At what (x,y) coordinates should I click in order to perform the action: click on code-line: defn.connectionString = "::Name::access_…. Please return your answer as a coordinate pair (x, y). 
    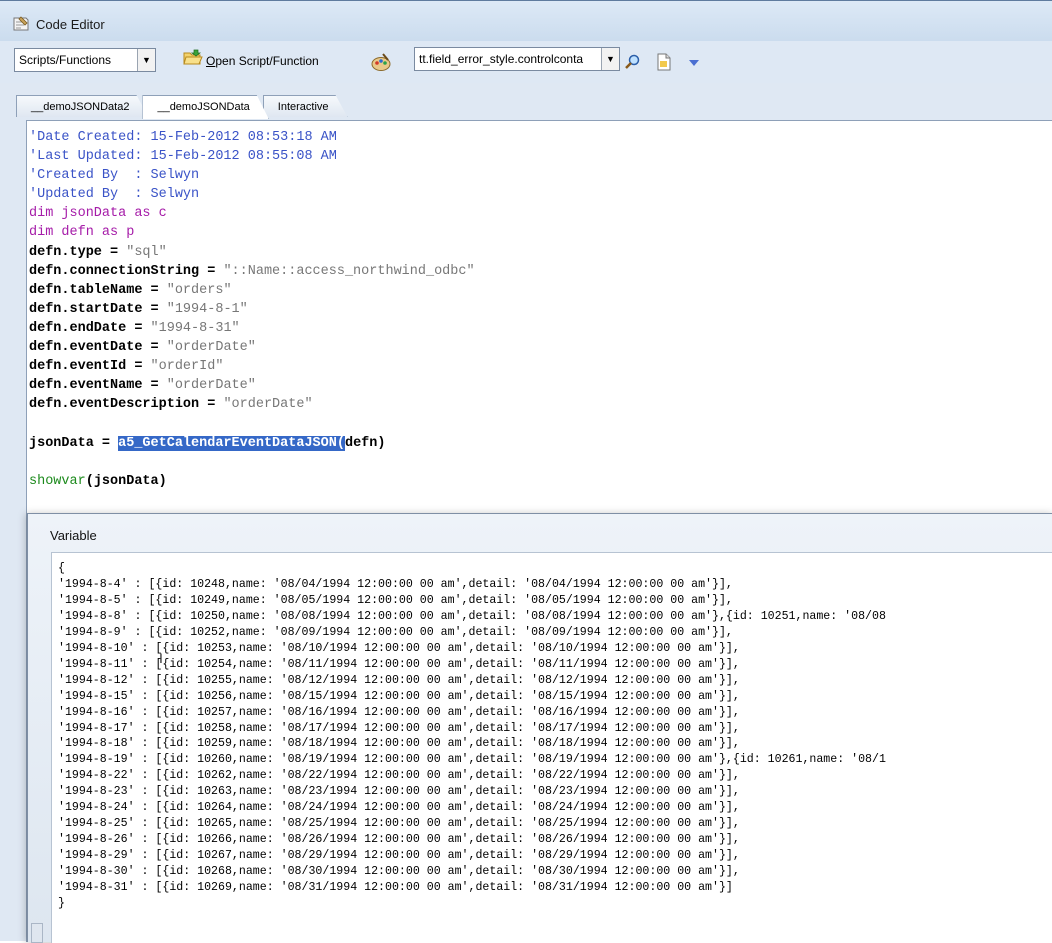
    Looking at the image, I should click on (252, 271).